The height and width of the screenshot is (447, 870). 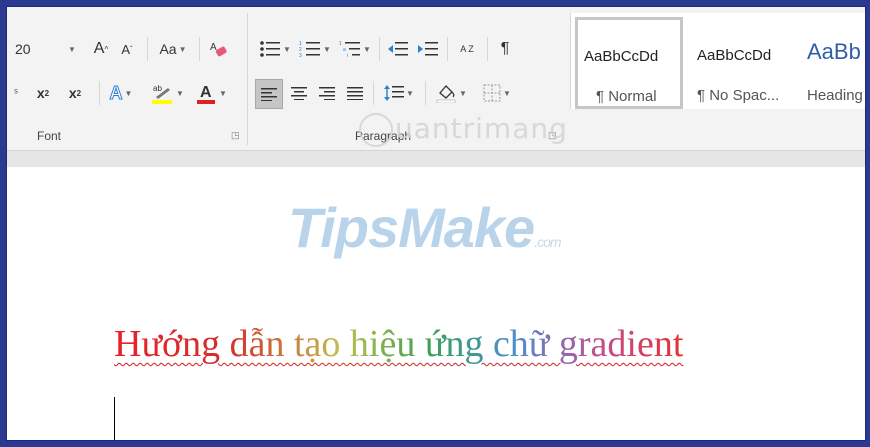 What do you see at coordinates (436, 159) in the screenshot?
I see `document-area-top-gap` at bounding box center [436, 159].